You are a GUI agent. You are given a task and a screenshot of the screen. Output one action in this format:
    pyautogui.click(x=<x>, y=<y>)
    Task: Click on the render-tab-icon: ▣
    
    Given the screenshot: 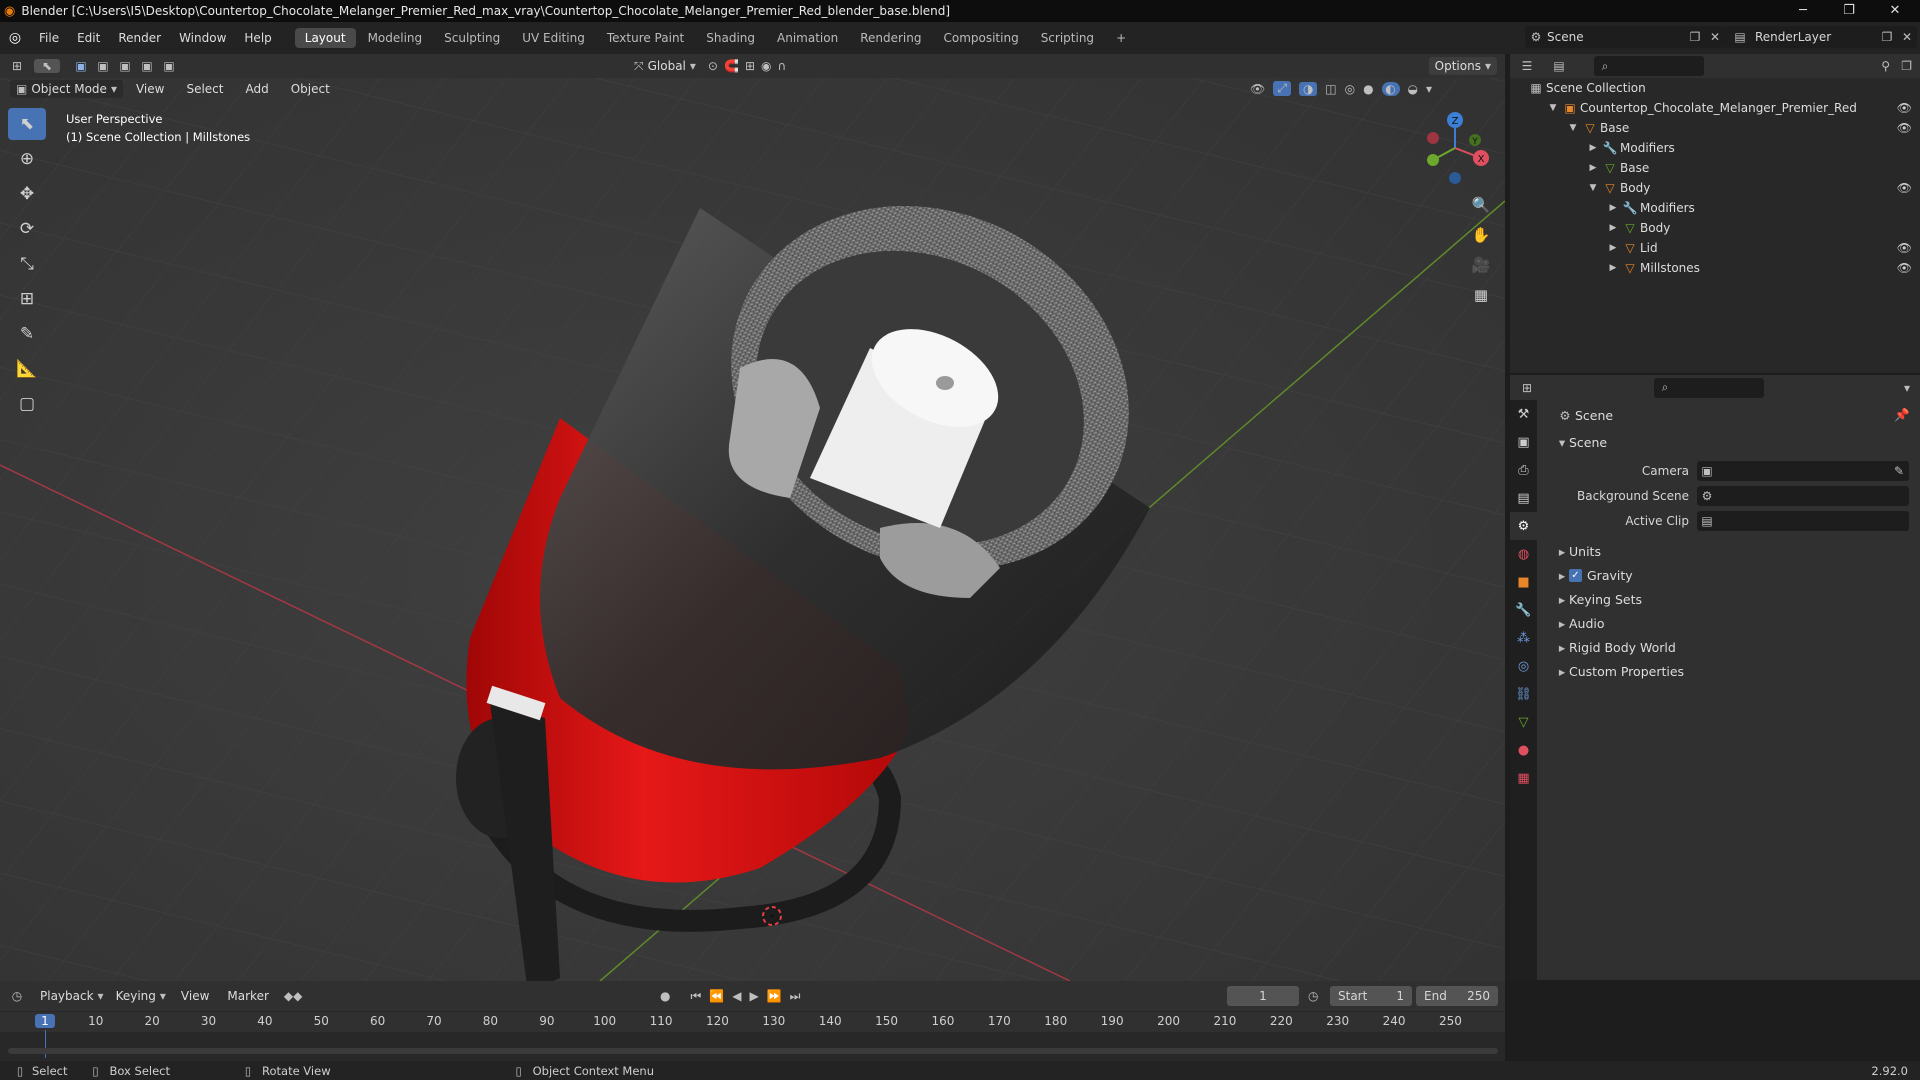 What is the action you would take?
    pyautogui.click(x=1523, y=442)
    